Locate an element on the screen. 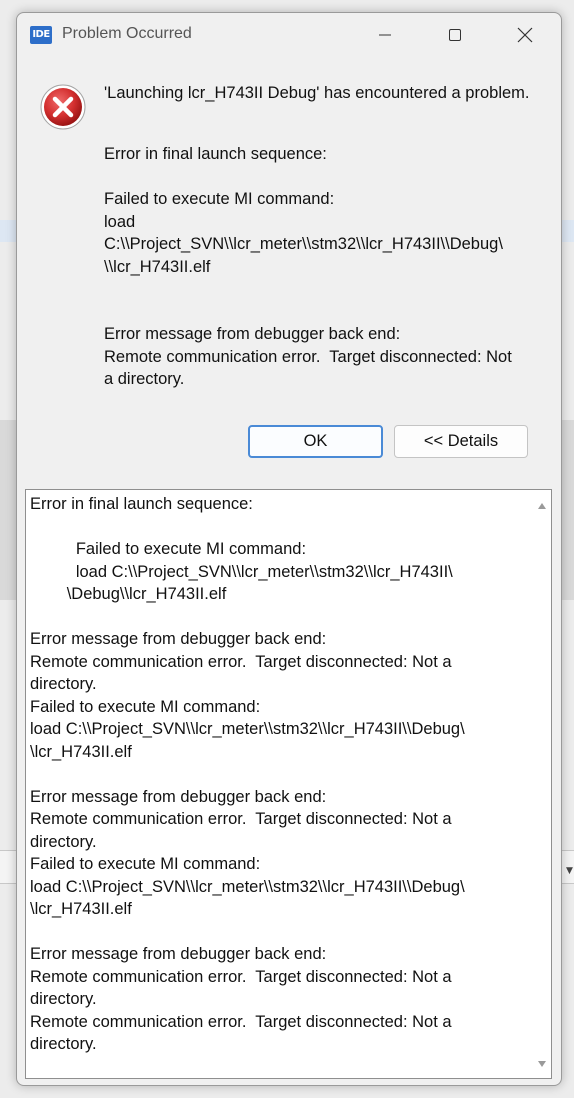  close-icon is located at coordinates (525, 35).